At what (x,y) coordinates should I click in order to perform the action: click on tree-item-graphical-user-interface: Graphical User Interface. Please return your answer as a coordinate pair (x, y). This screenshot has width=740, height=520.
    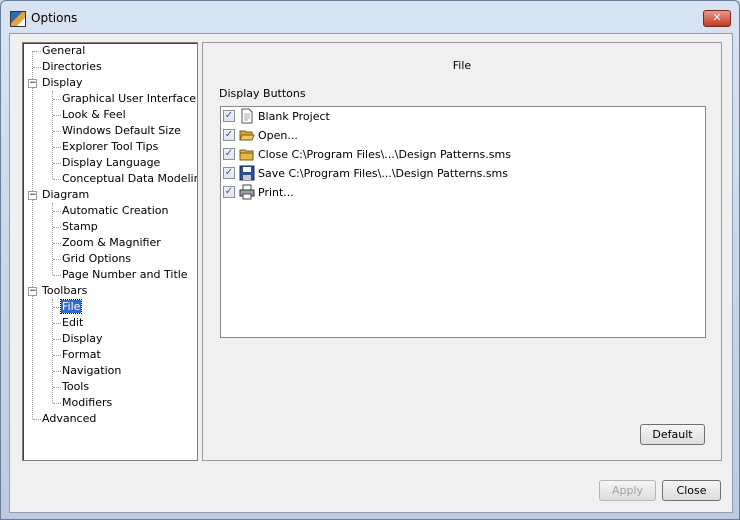
    Looking at the image, I should click on (129, 99).